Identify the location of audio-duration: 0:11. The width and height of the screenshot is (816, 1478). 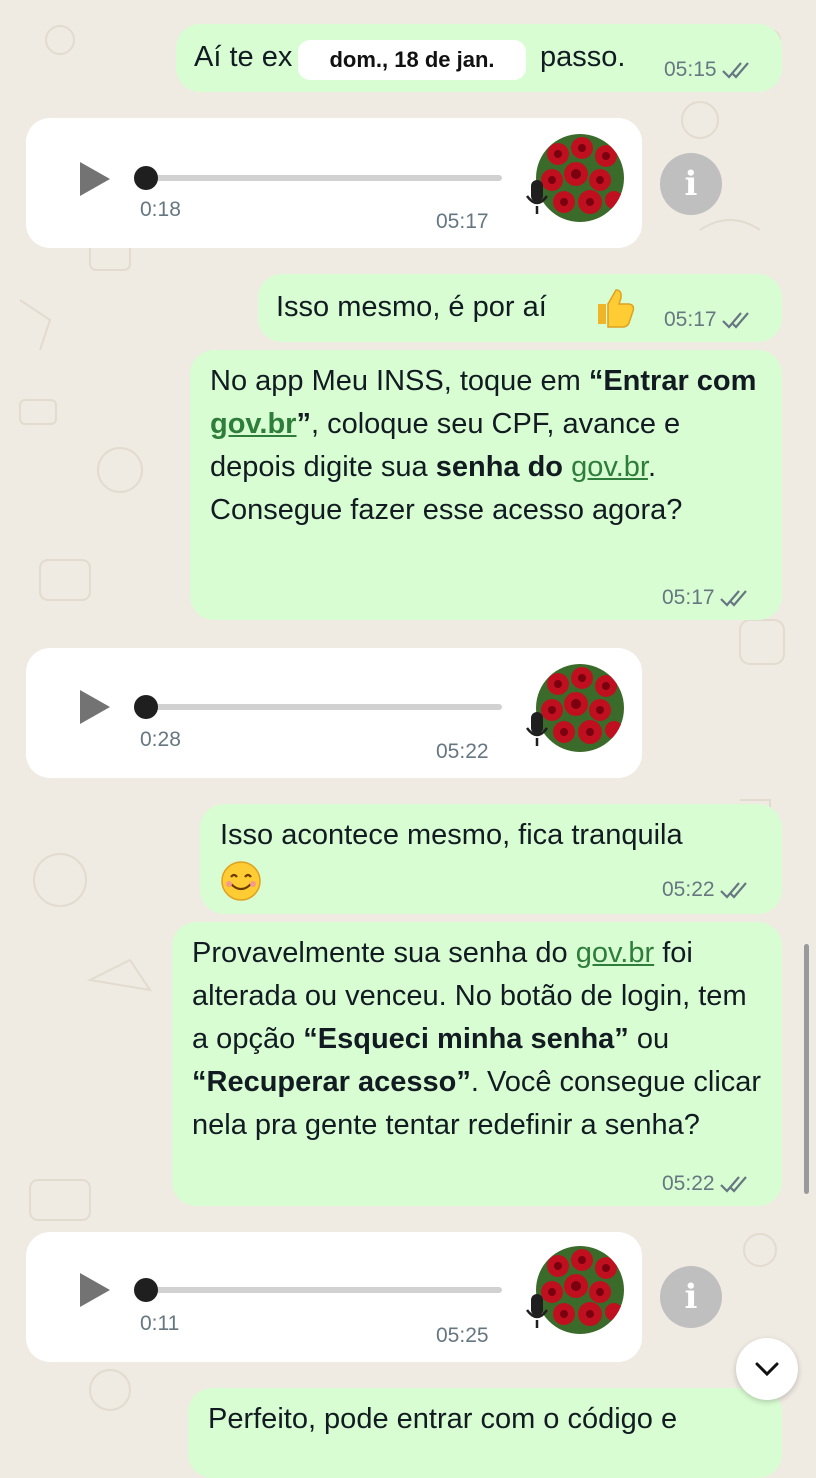
(160, 1323).